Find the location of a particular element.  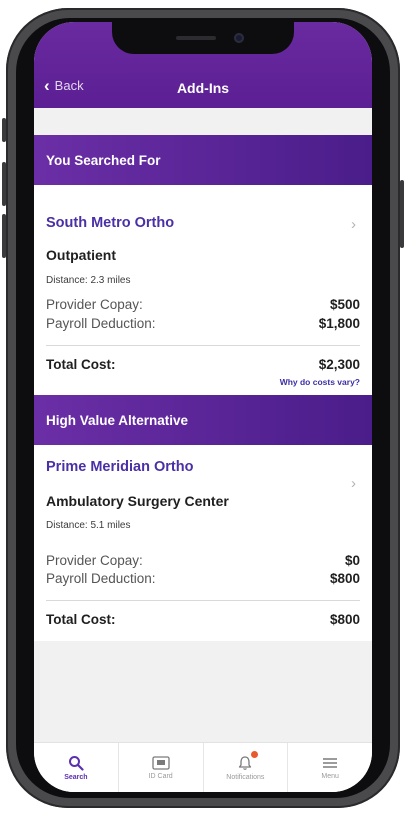

provider-name: South Metro Ortho is located at coordinates (110, 223).